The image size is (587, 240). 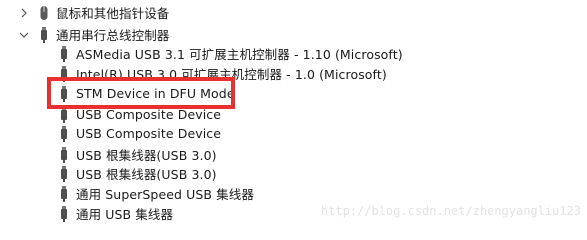 I want to click on device-item: USB Composite Device, so click(x=140, y=133).